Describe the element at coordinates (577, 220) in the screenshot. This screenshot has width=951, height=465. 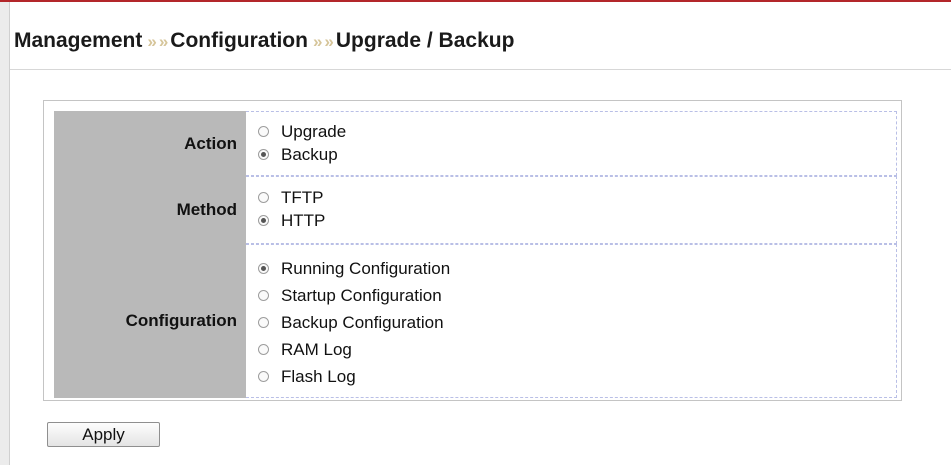
I see `method-option-http: HTTP` at that location.